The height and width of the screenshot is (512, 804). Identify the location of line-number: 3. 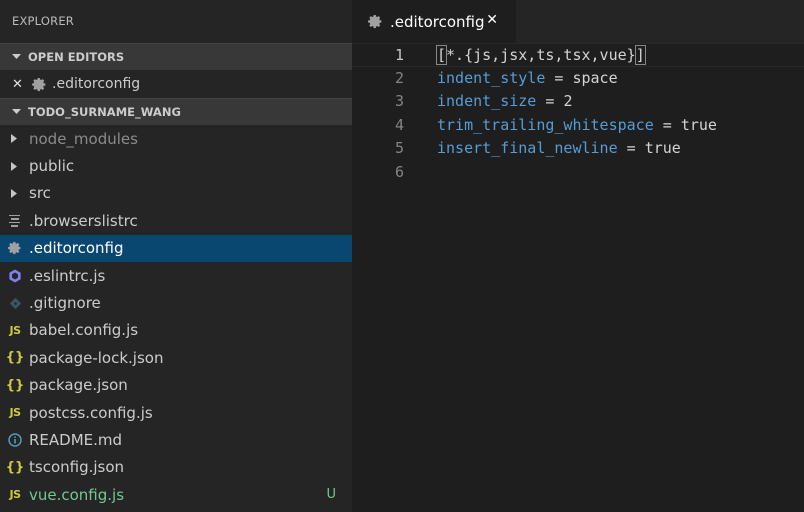
(399, 101).